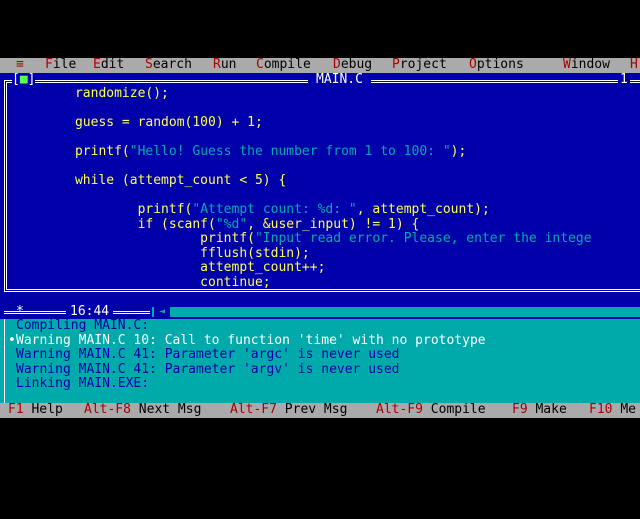 This screenshot has width=640, height=519. What do you see at coordinates (20, 65) in the screenshot?
I see `system-menu: ≡` at bounding box center [20, 65].